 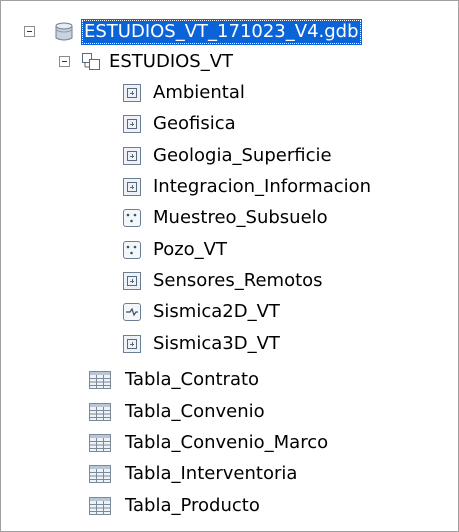 I want to click on tree-node-table: Tabla_Contrato, so click(x=230, y=380).